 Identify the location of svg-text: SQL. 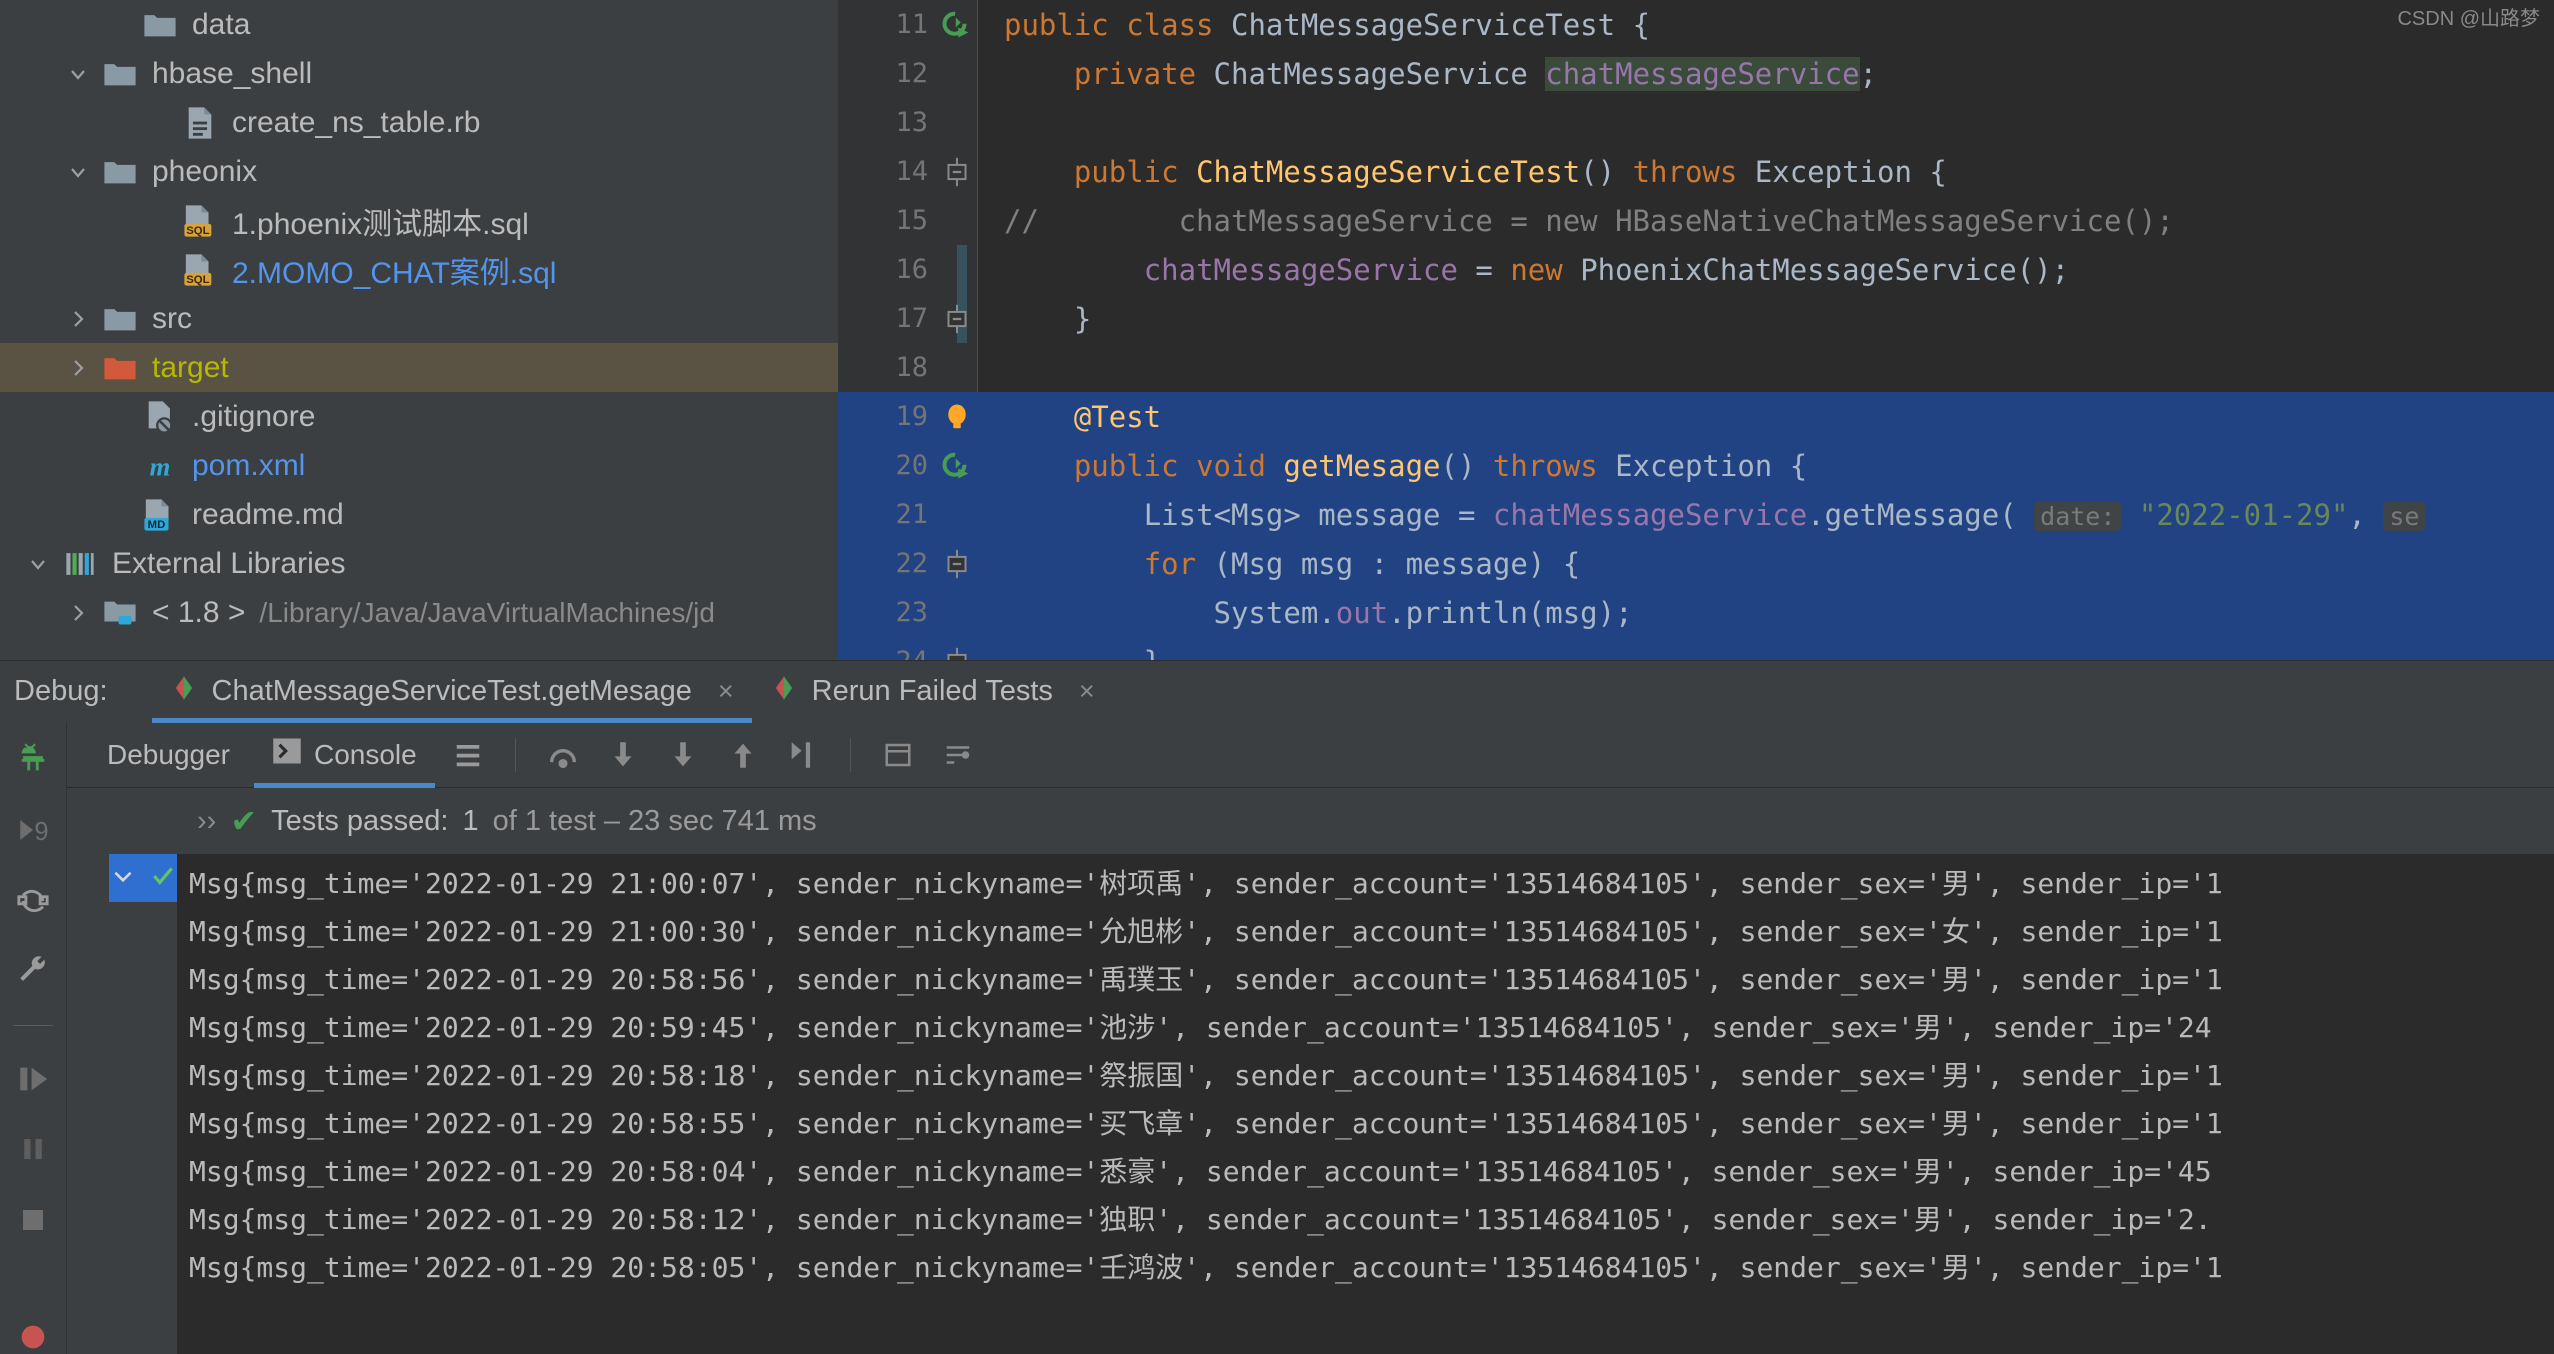
(197, 280).